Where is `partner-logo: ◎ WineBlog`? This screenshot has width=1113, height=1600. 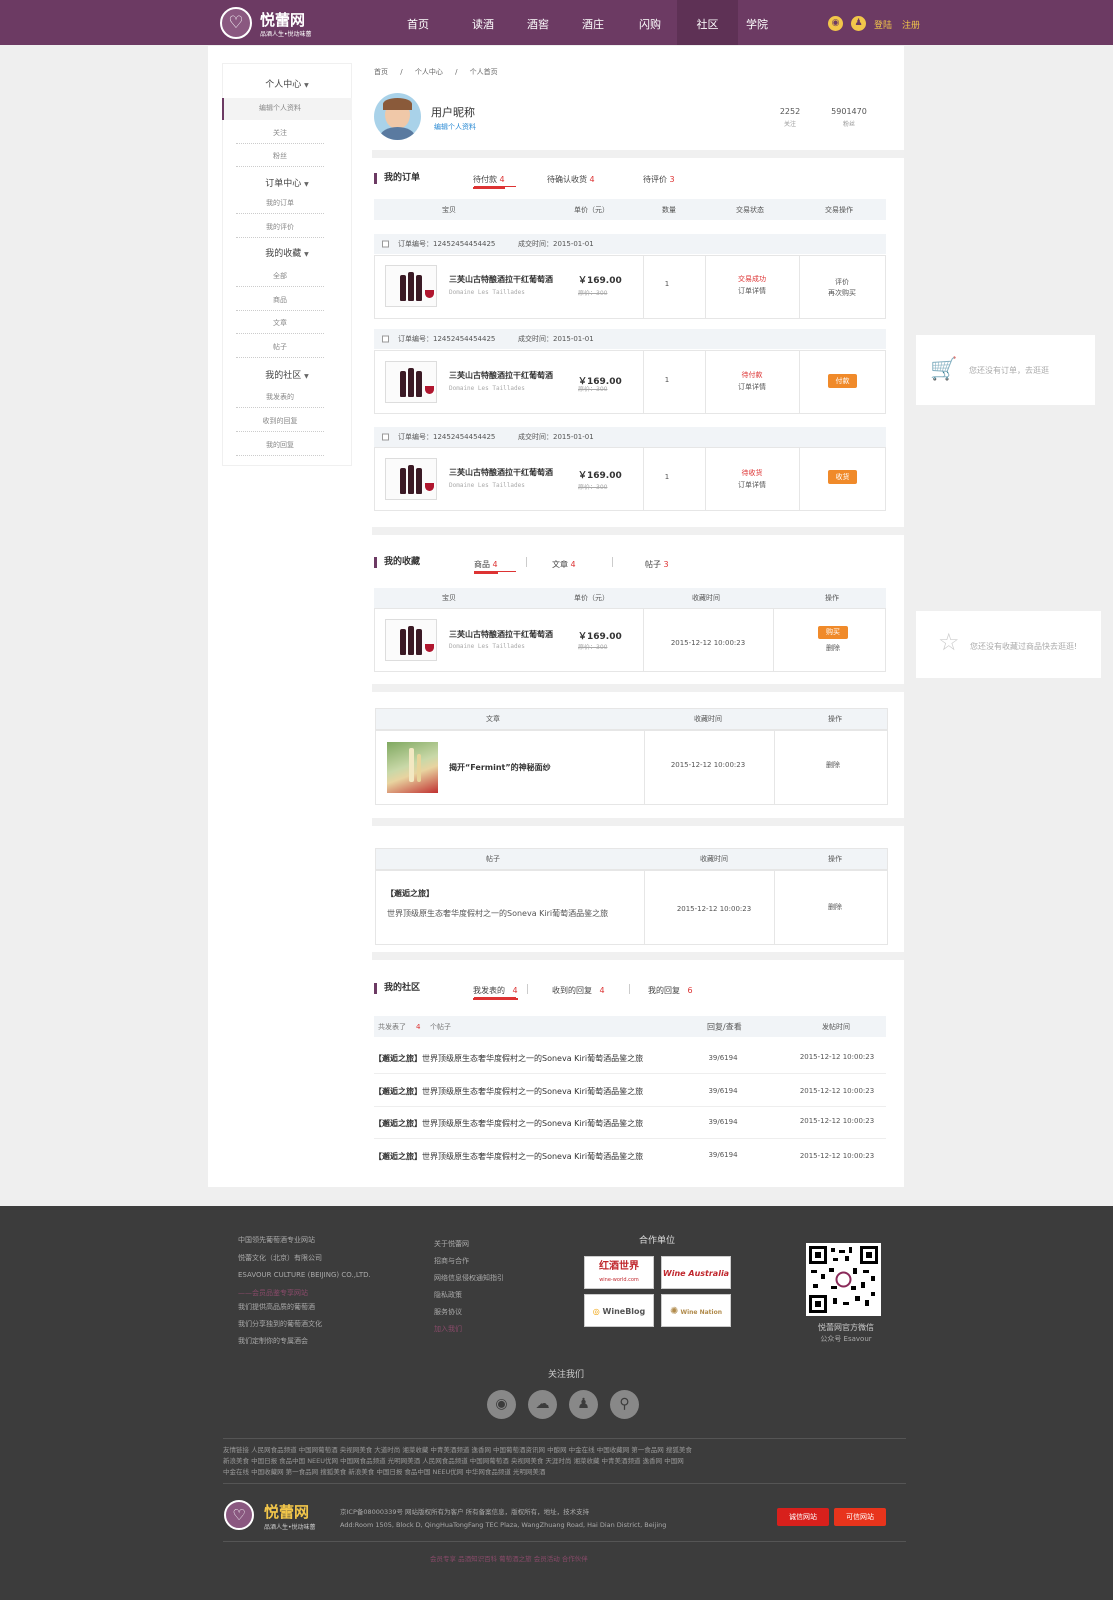 partner-logo: ◎ WineBlog is located at coordinates (619, 1310).